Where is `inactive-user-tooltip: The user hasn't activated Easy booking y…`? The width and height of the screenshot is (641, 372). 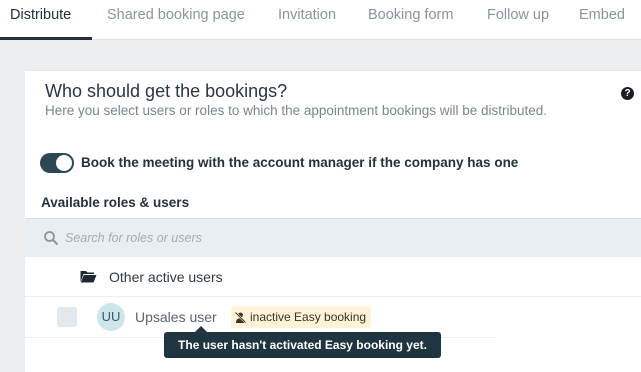 inactive-user-tooltip: The user hasn't activated Easy booking y… is located at coordinates (302, 345).